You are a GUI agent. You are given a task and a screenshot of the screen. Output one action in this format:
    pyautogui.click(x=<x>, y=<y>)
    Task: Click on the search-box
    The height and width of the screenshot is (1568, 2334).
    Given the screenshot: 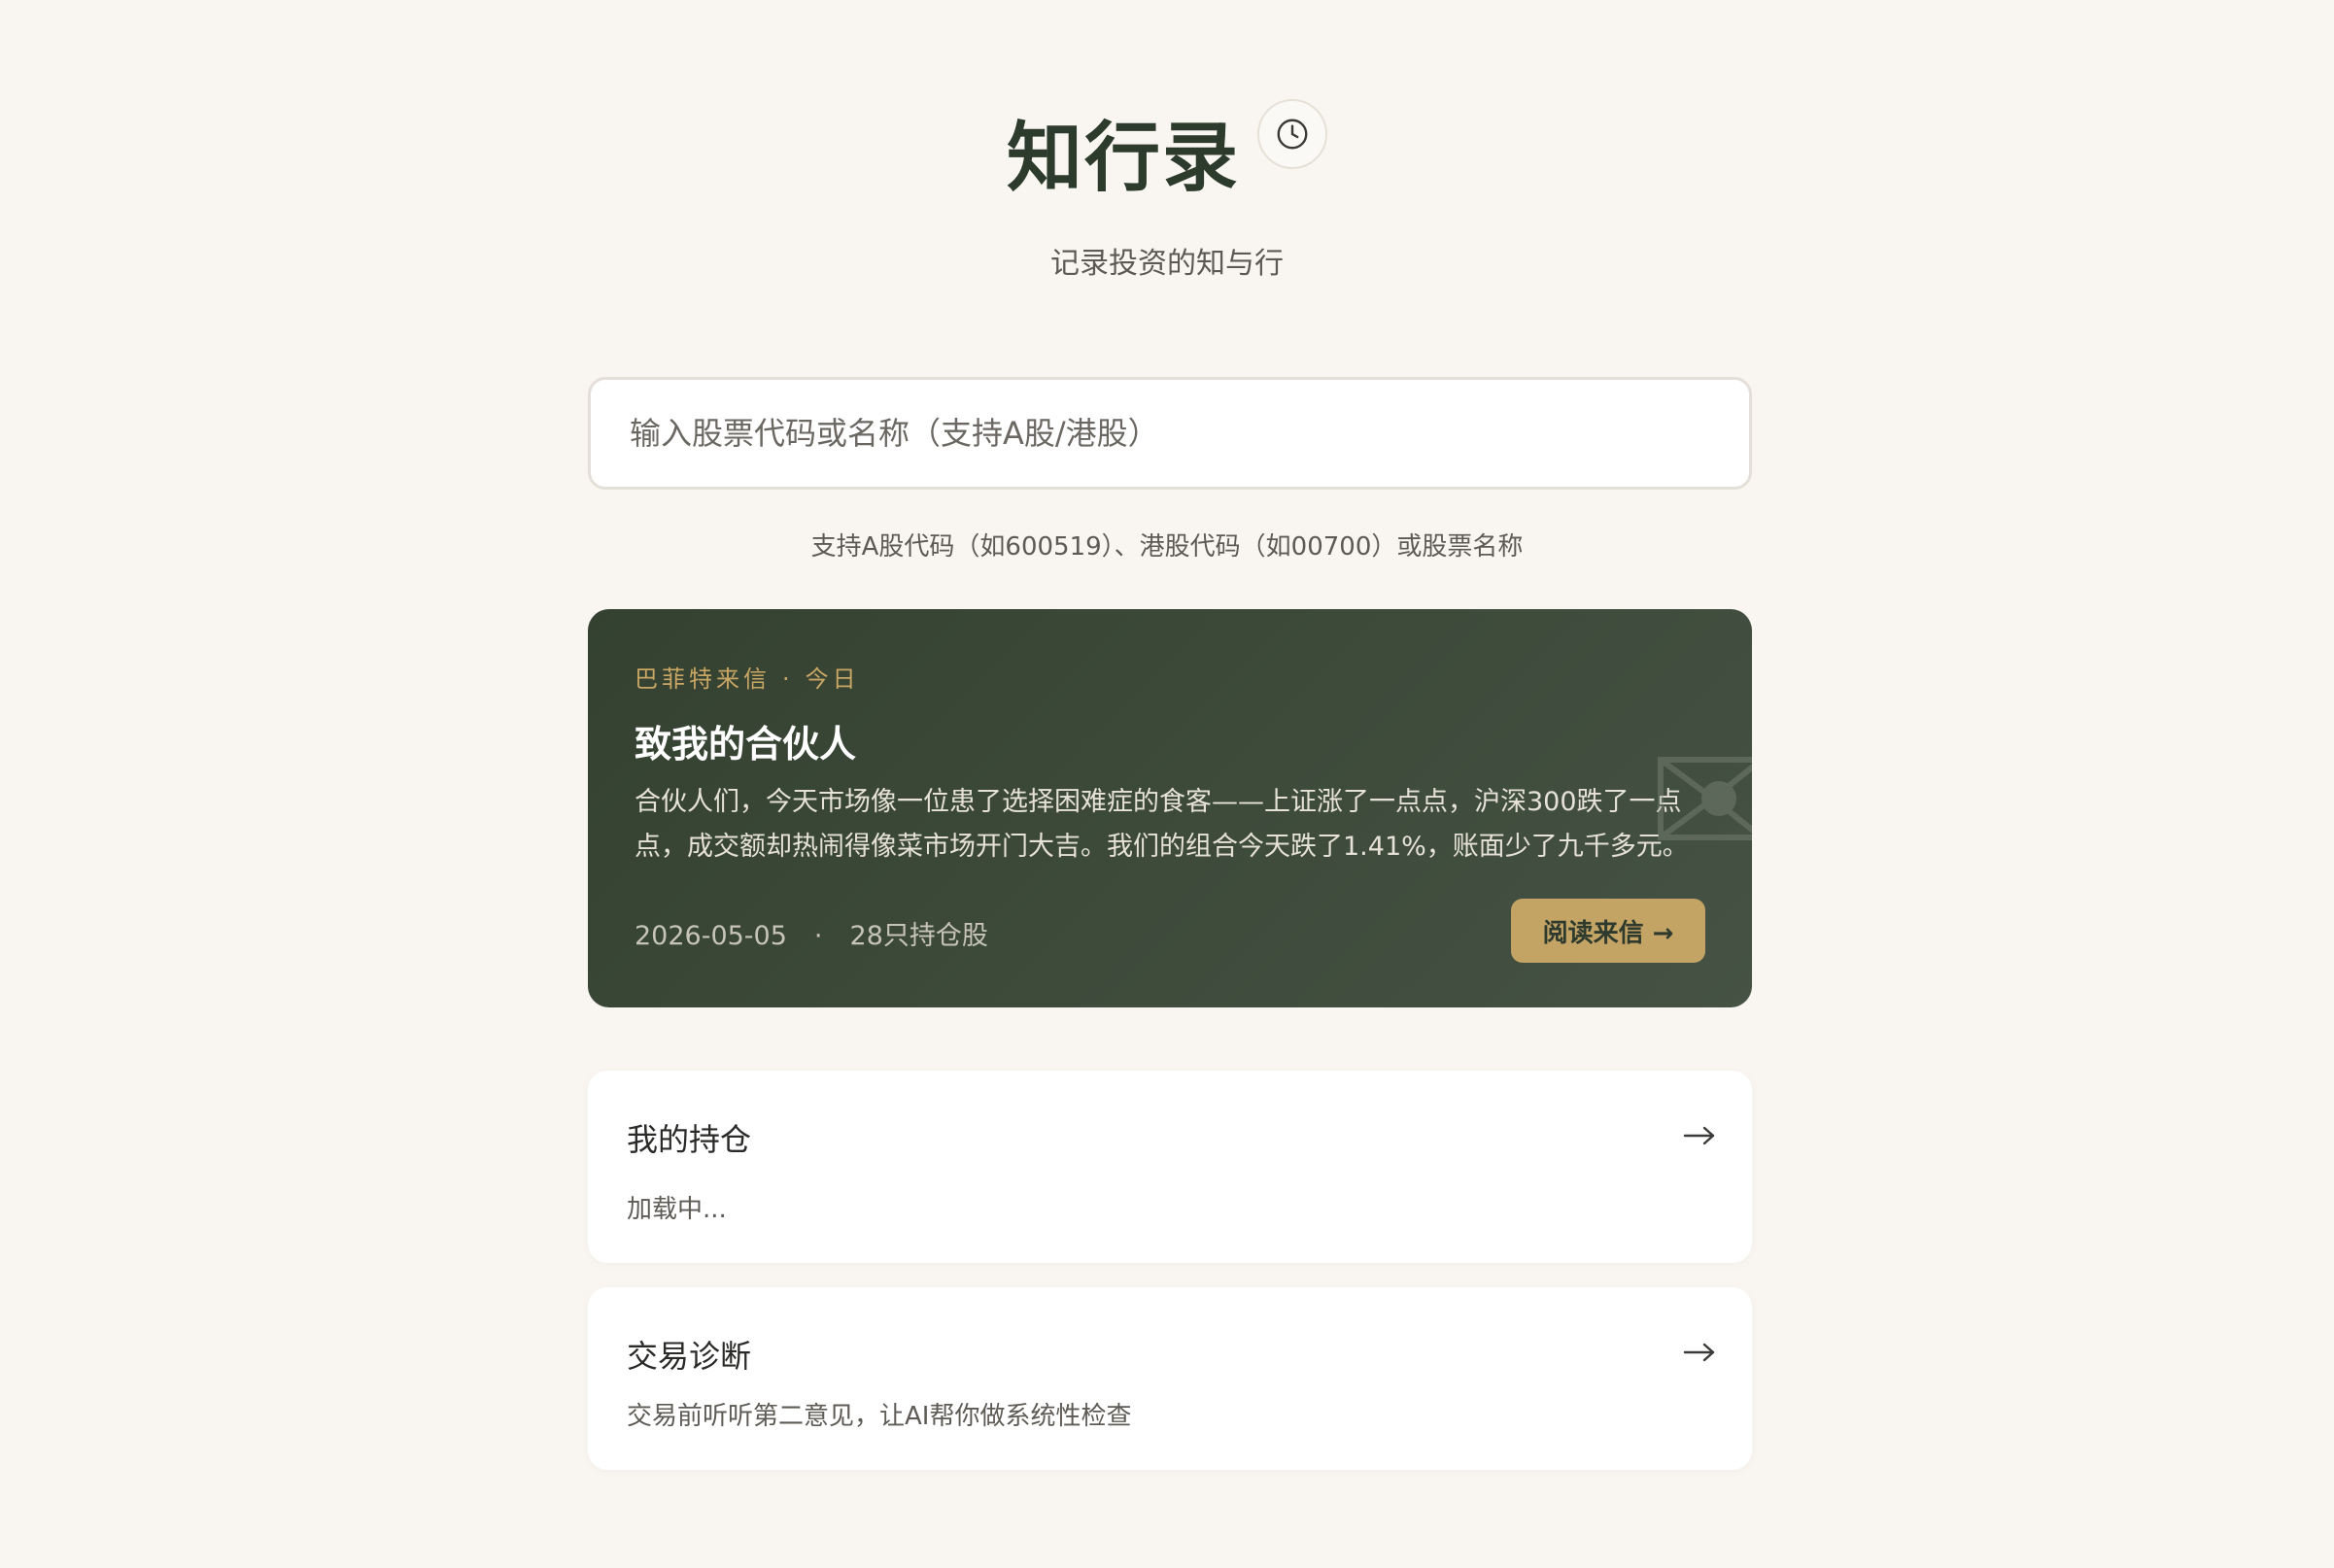 What is the action you would take?
    pyautogui.click(x=1170, y=433)
    